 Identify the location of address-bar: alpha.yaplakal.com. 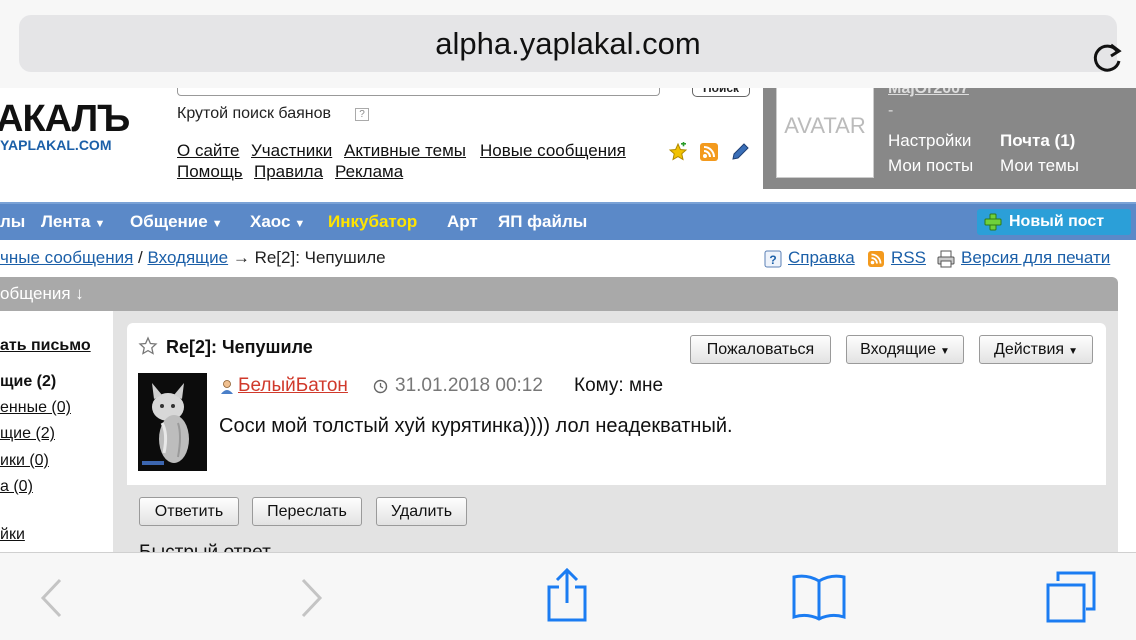
(570, 43).